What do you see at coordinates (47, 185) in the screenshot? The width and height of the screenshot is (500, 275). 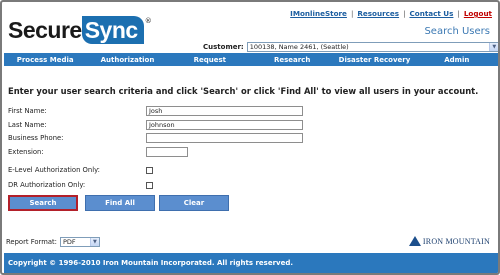 I see `dr-label: DR Authorization Only:` at bounding box center [47, 185].